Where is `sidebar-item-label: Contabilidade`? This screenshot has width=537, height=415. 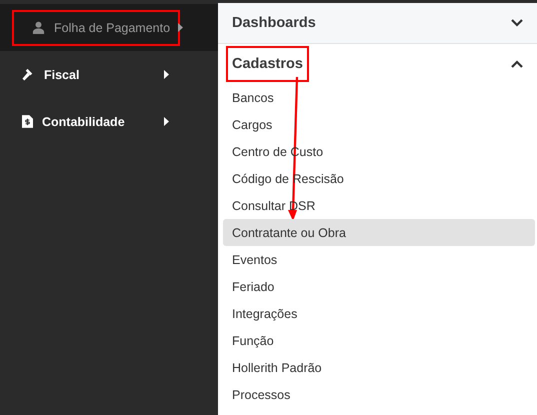
sidebar-item-label: Contabilidade is located at coordinates (84, 121).